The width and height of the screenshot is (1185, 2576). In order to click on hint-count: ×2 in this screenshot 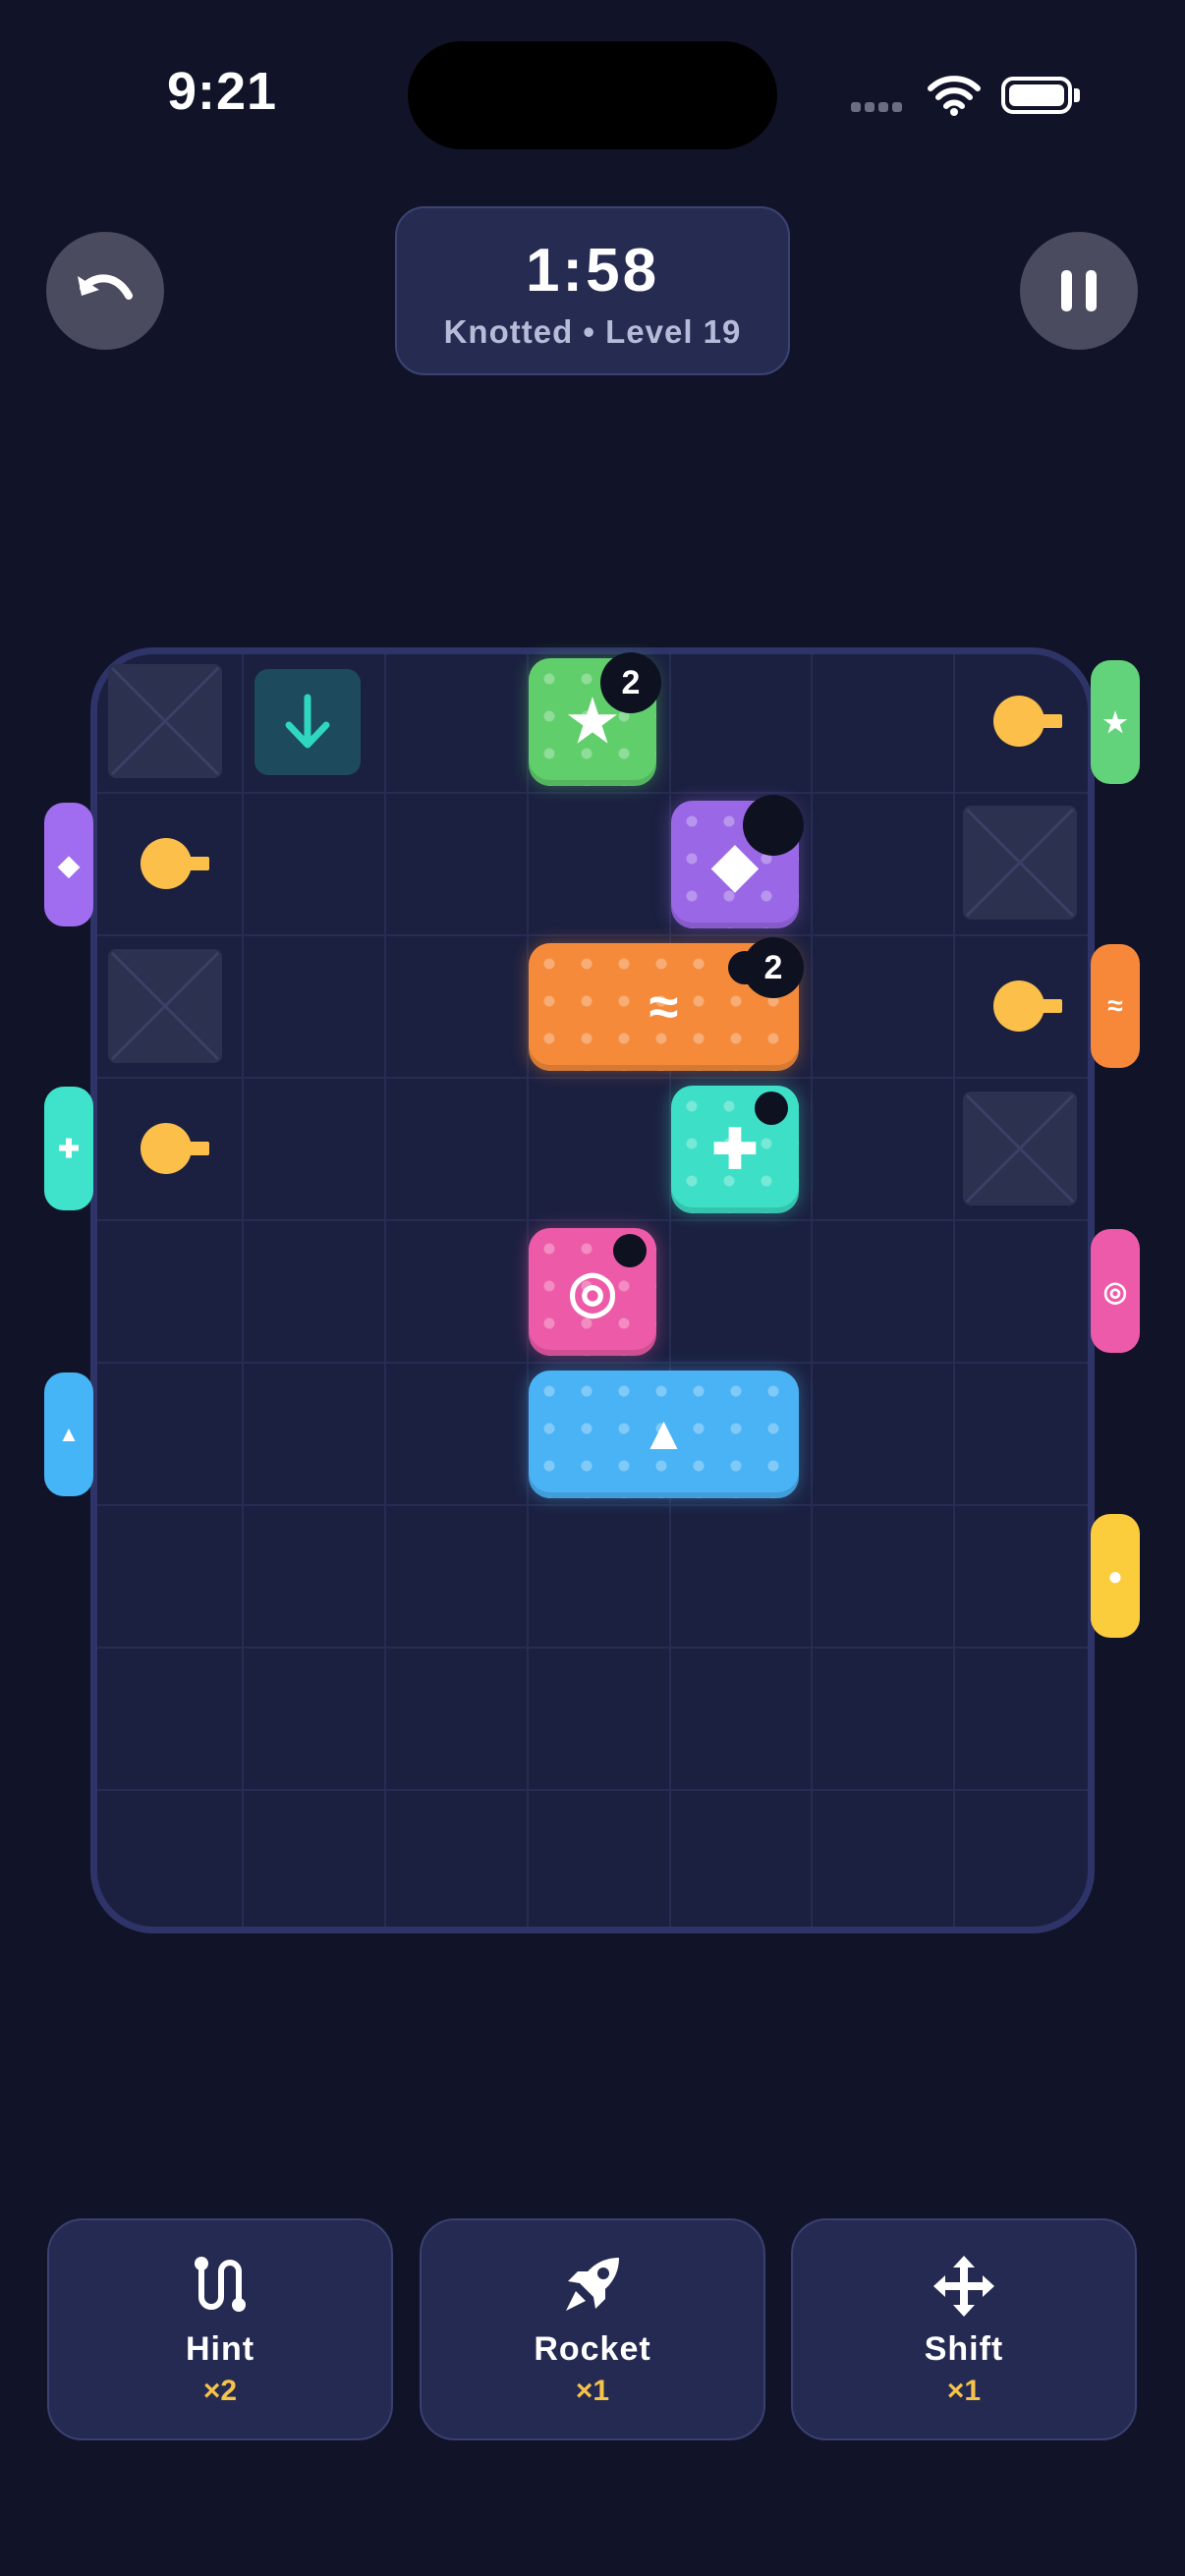, I will do `click(220, 2391)`.